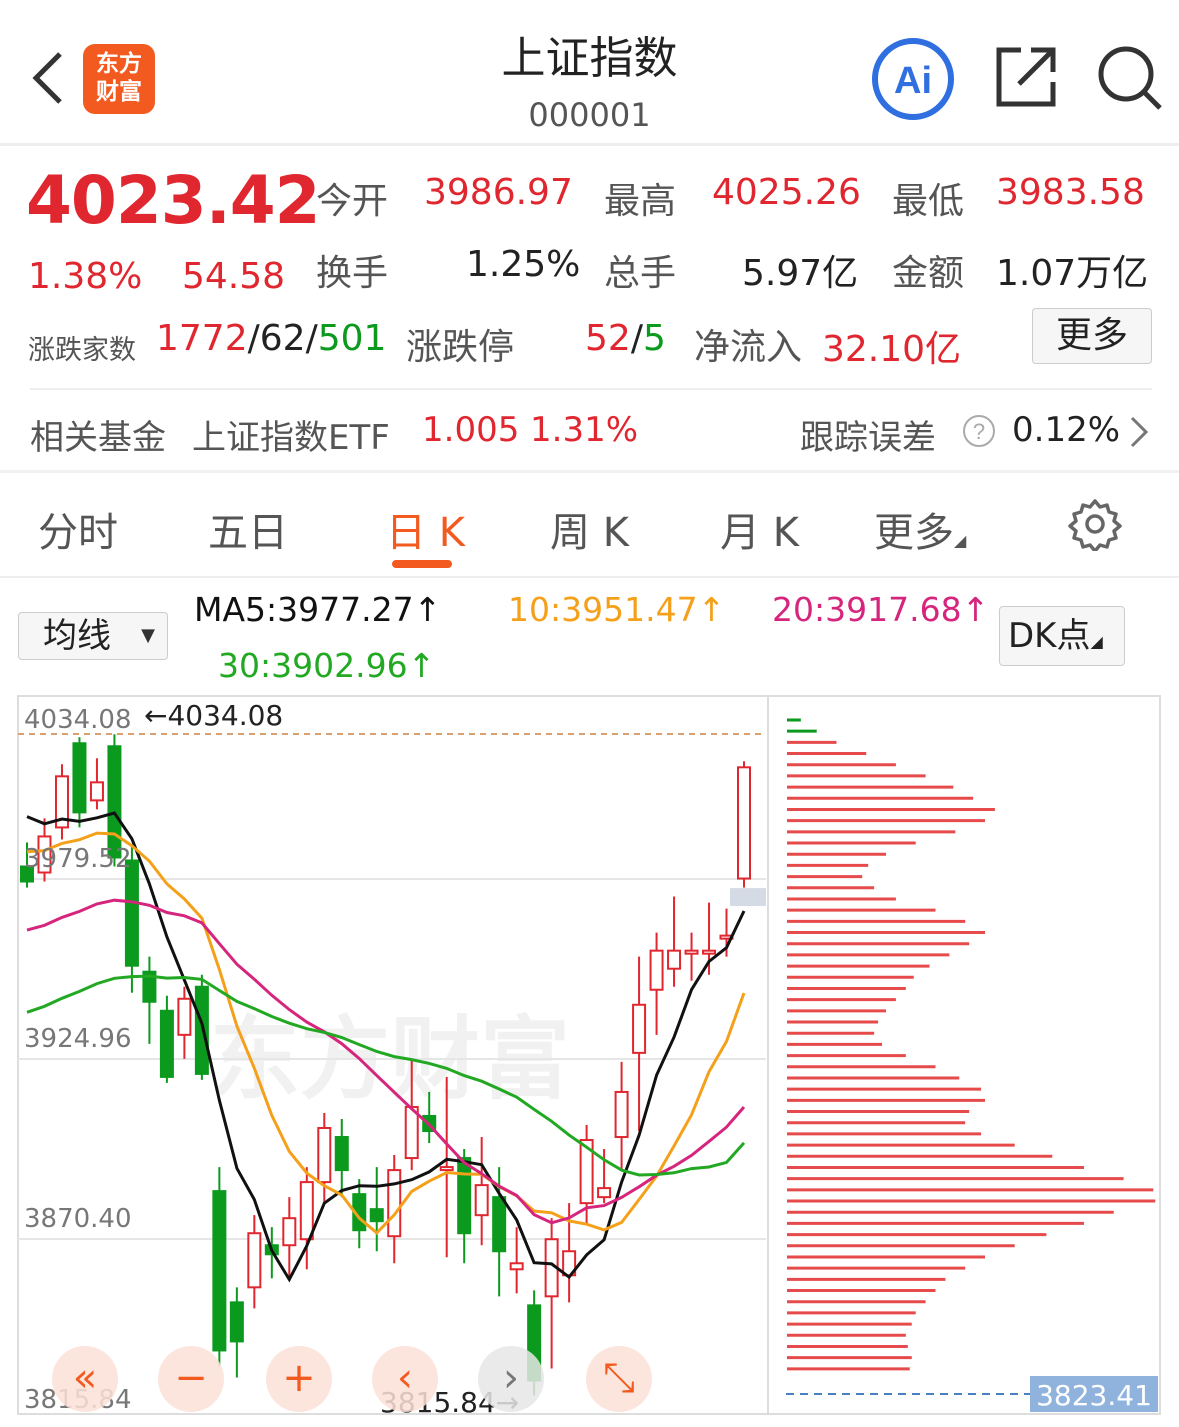  Describe the element at coordinates (589, 73) in the screenshot. I see `top-bar: 东方 财富 上证指数 000001 Ai` at that location.